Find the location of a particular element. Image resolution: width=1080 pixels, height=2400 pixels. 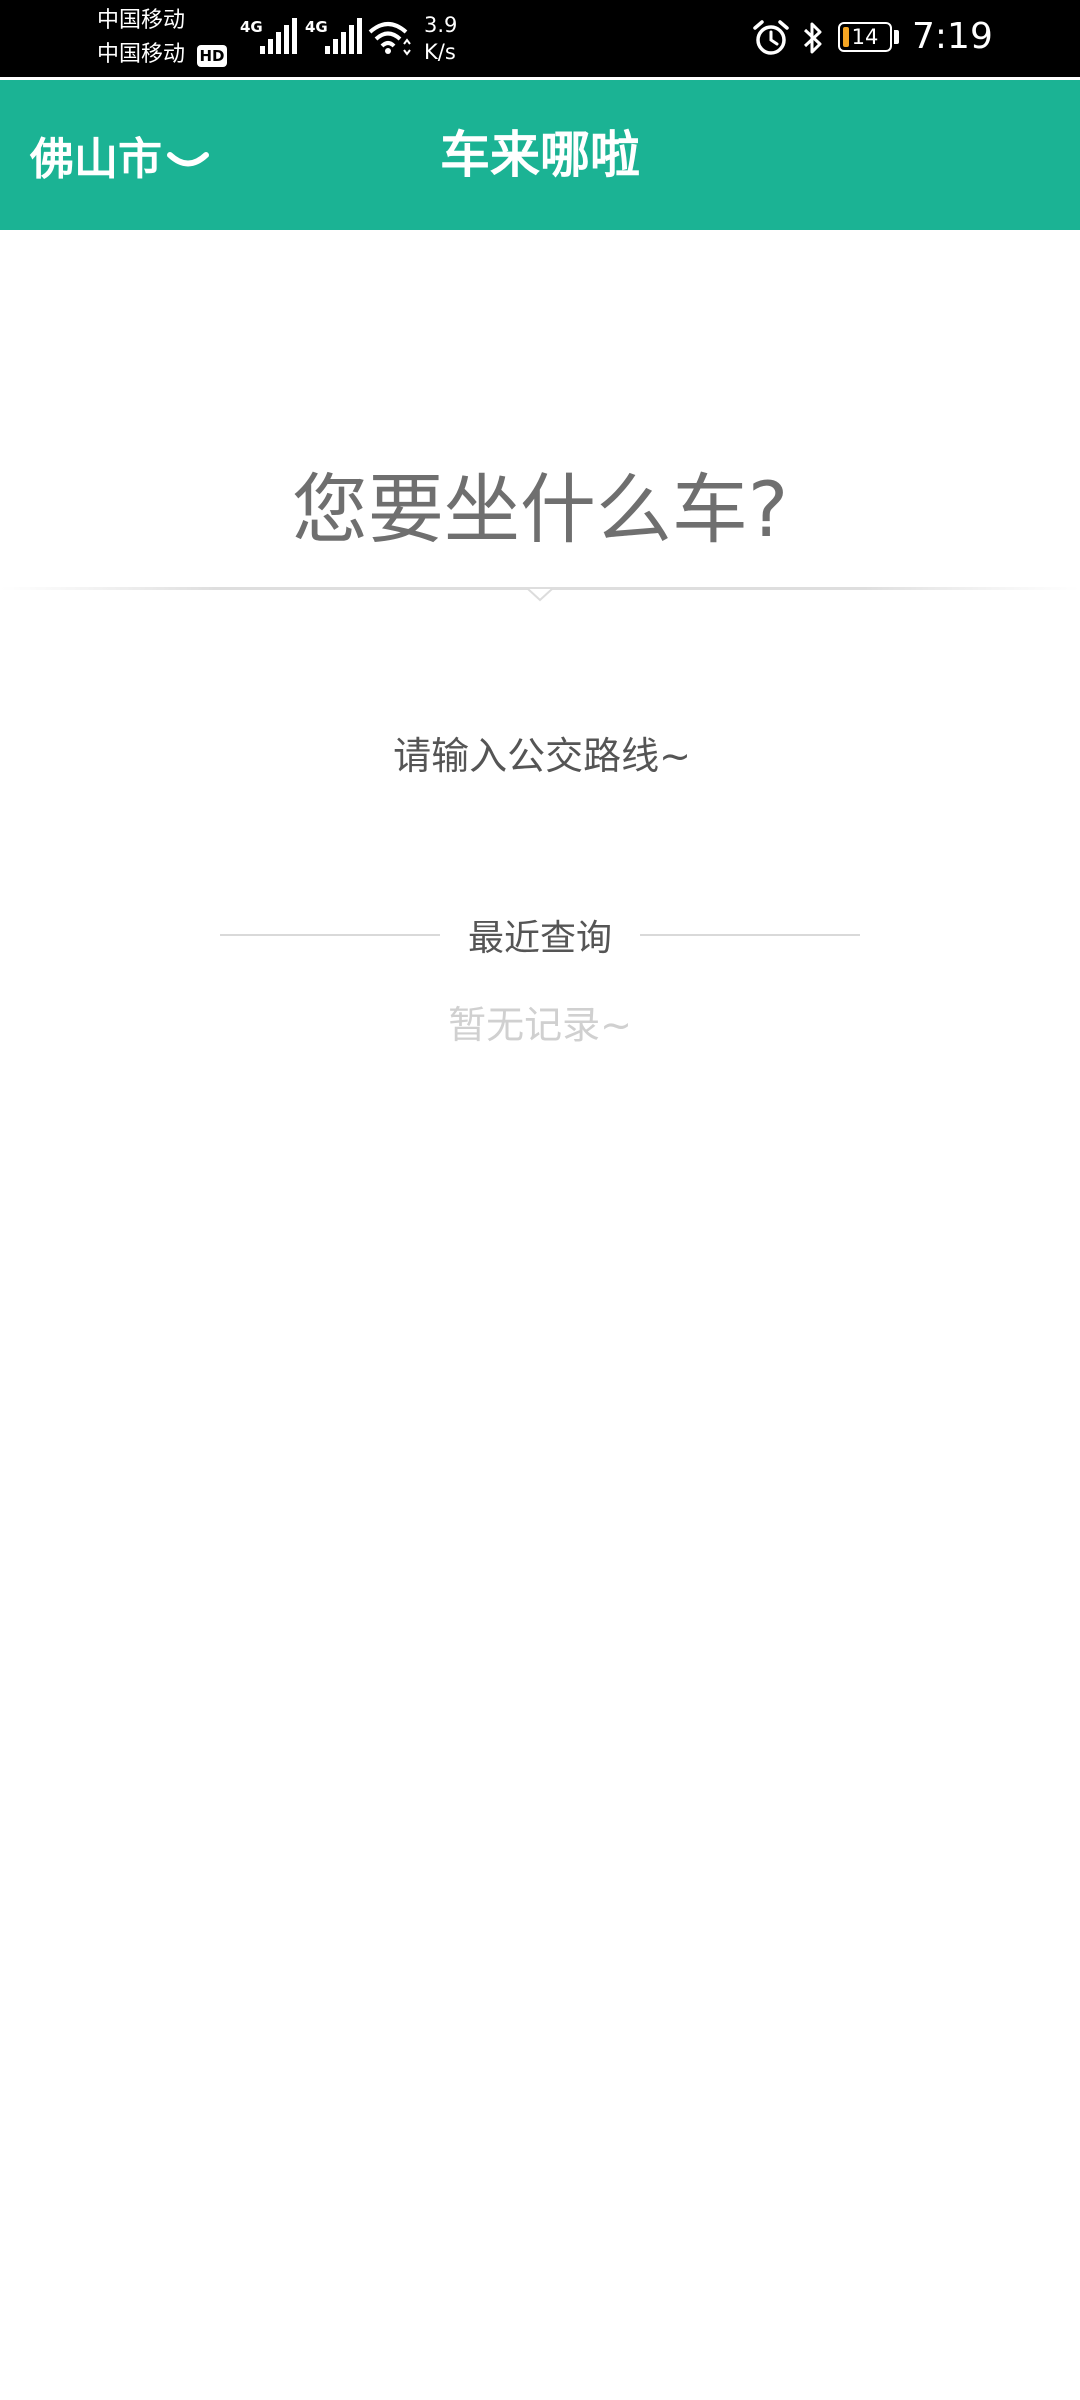

network-speed-value: 3.9 is located at coordinates (441, 25).